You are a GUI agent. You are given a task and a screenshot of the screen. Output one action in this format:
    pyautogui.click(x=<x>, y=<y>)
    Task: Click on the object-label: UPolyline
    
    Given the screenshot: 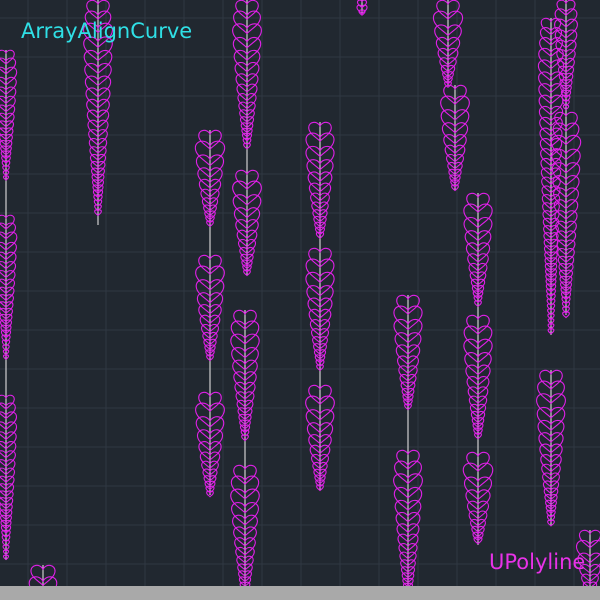 What is the action you would take?
    pyautogui.click(x=537, y=562)
    